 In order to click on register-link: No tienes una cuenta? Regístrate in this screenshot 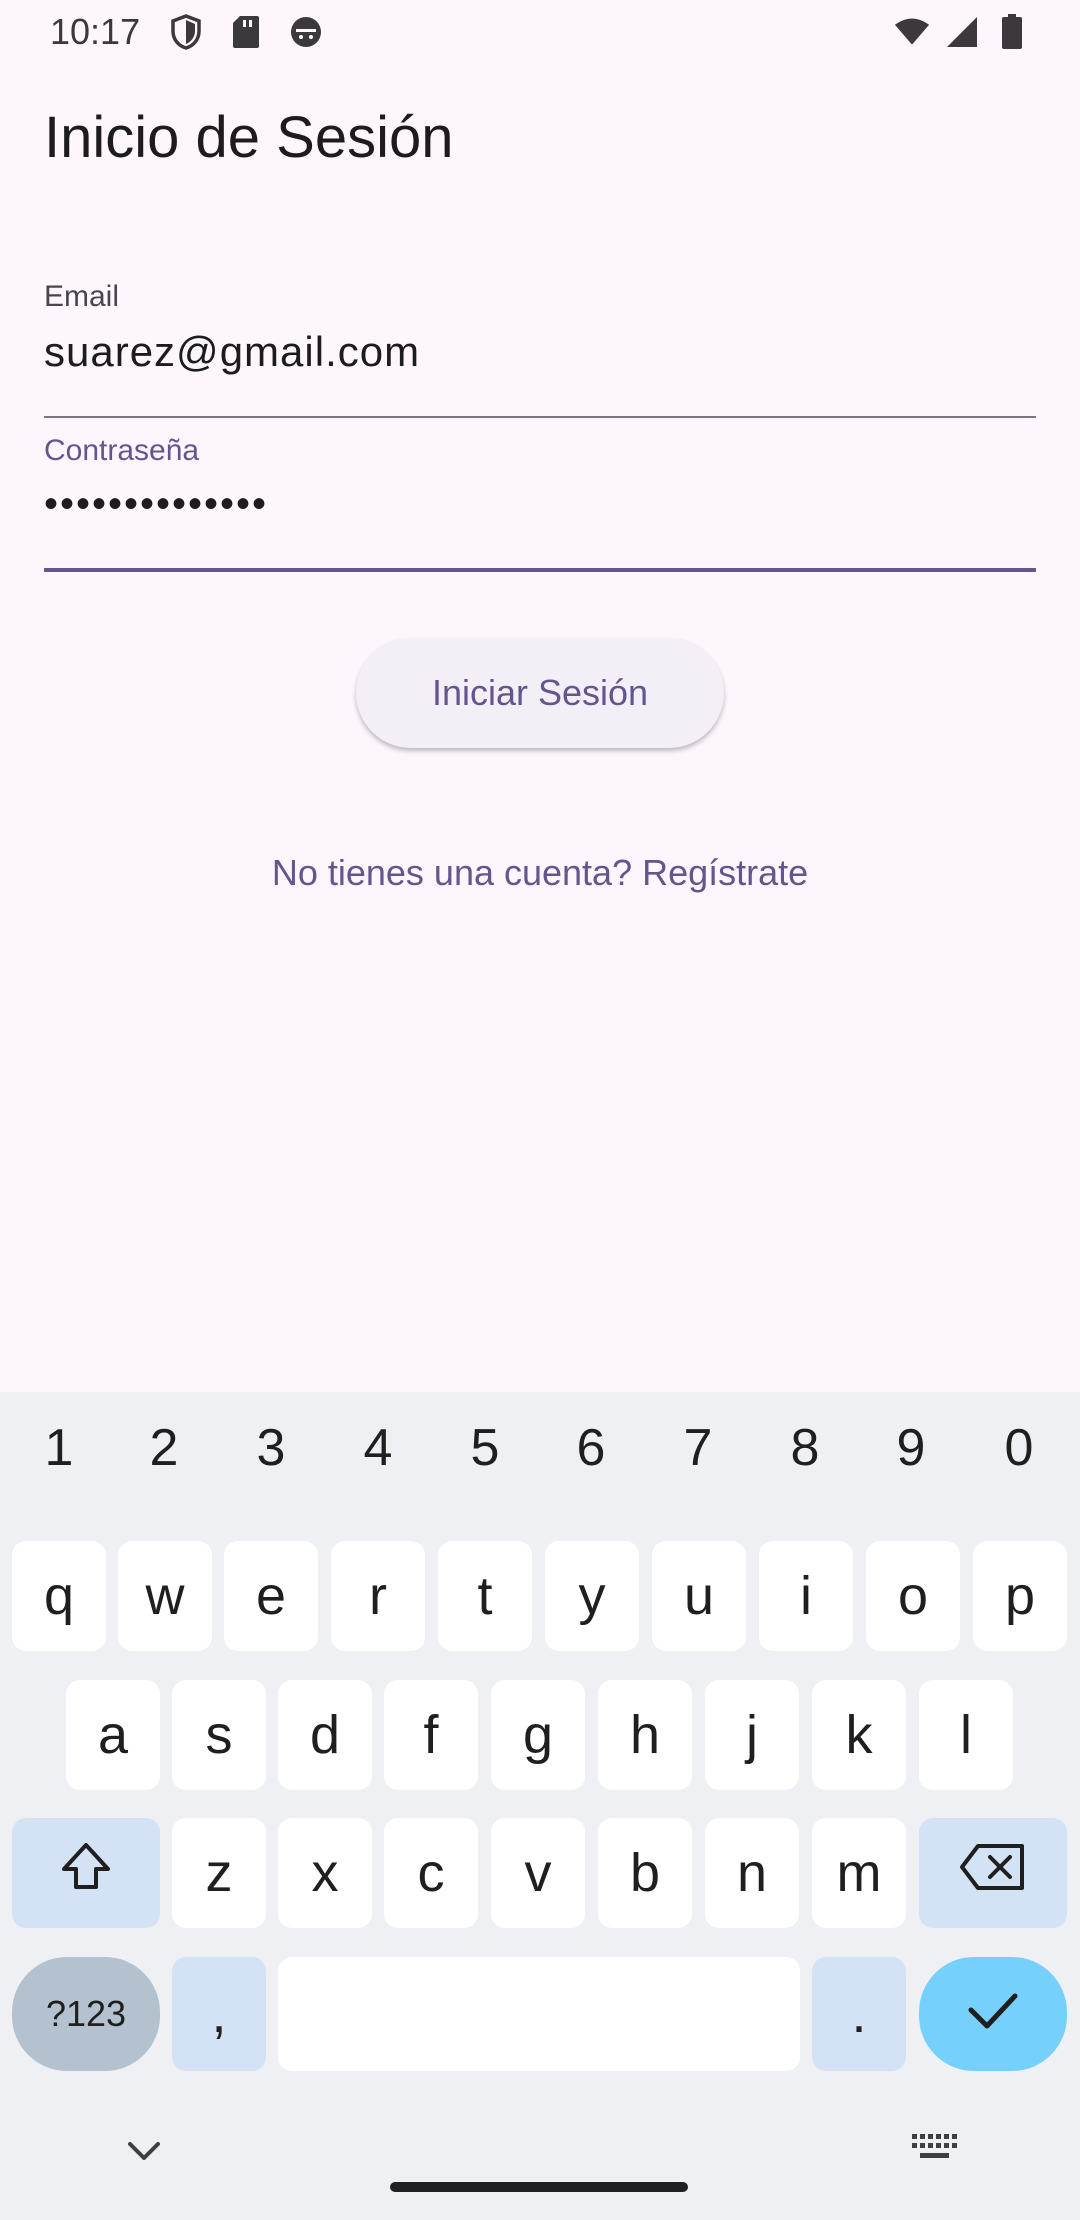, I will do `click(540, 873)`.